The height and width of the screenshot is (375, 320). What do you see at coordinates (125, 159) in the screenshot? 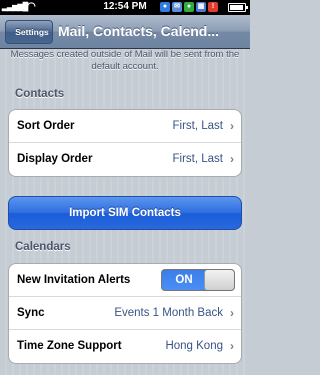
I see `display-order-row: Display Order First, Last ›` at bounding box center [125, 159].